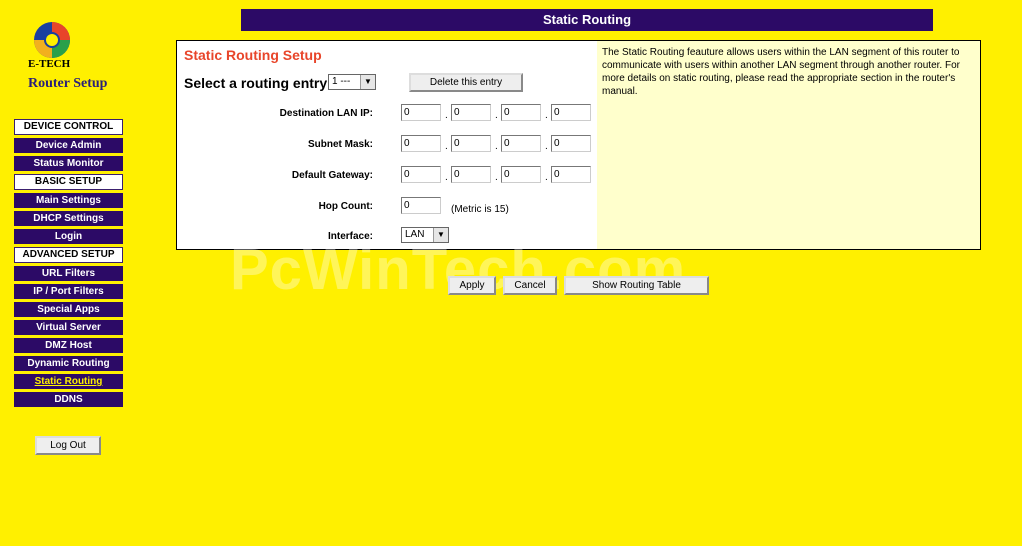  Describe the element at coordinates (466, 82) in the screenshot. I see `delete-entry-button: Delete this entry` at that location.